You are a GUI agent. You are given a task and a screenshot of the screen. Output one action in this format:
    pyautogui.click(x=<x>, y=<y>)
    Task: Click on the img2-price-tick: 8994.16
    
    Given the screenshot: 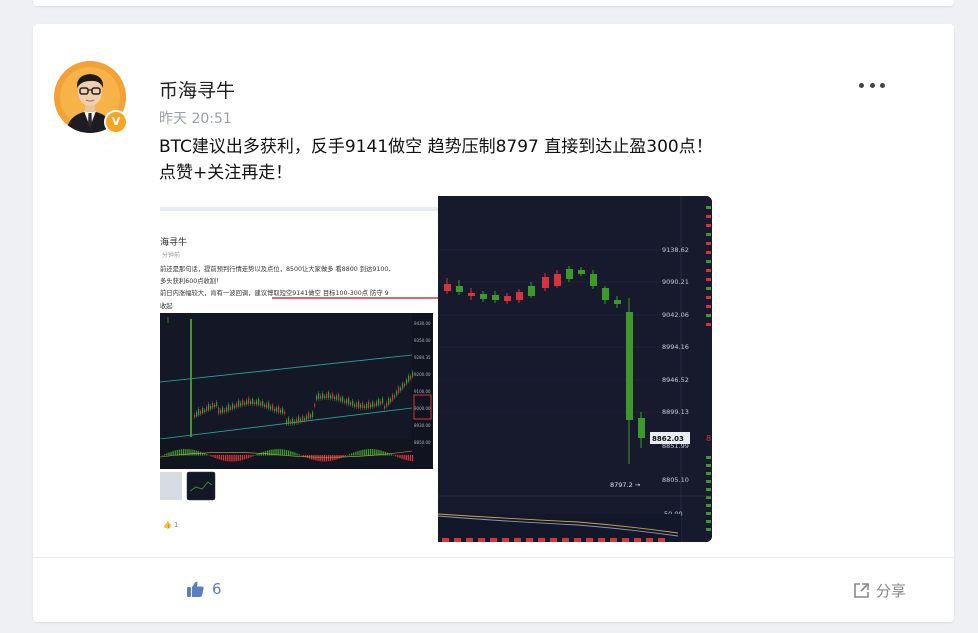 What is the action you would take?
    pyautogui.click(x=675, y=347)
    